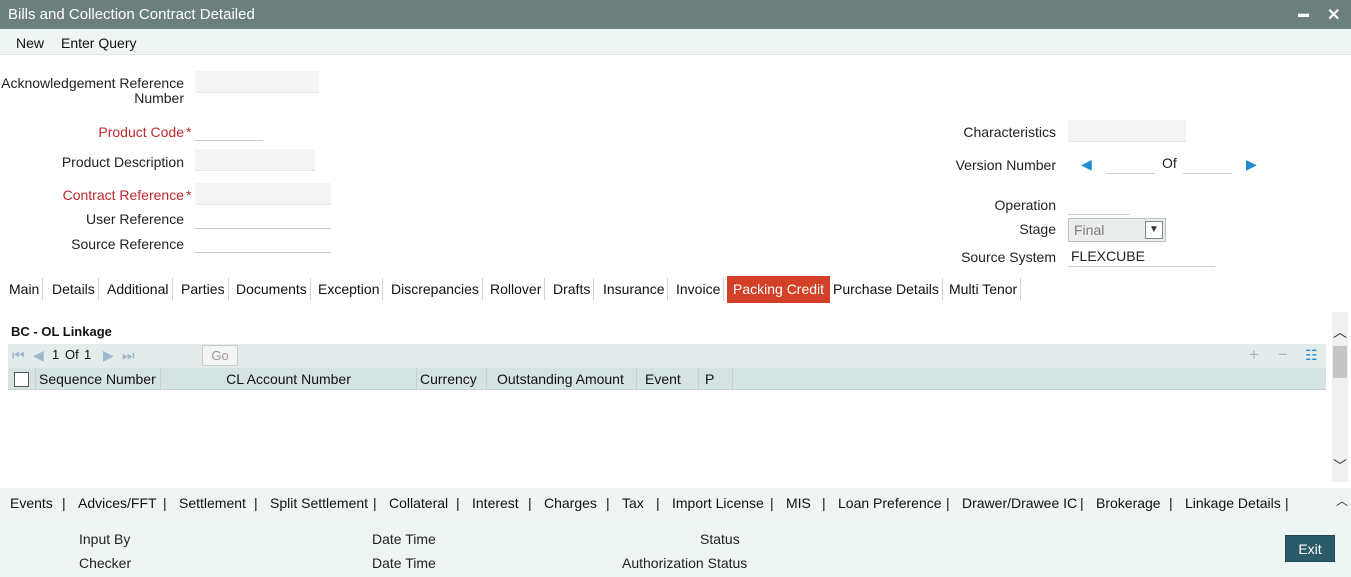 This screenshot has width=1351, height=577. Describe the element at coordinates (570, 503) in the screenshot. I see `link-charges: Charges` at that location.